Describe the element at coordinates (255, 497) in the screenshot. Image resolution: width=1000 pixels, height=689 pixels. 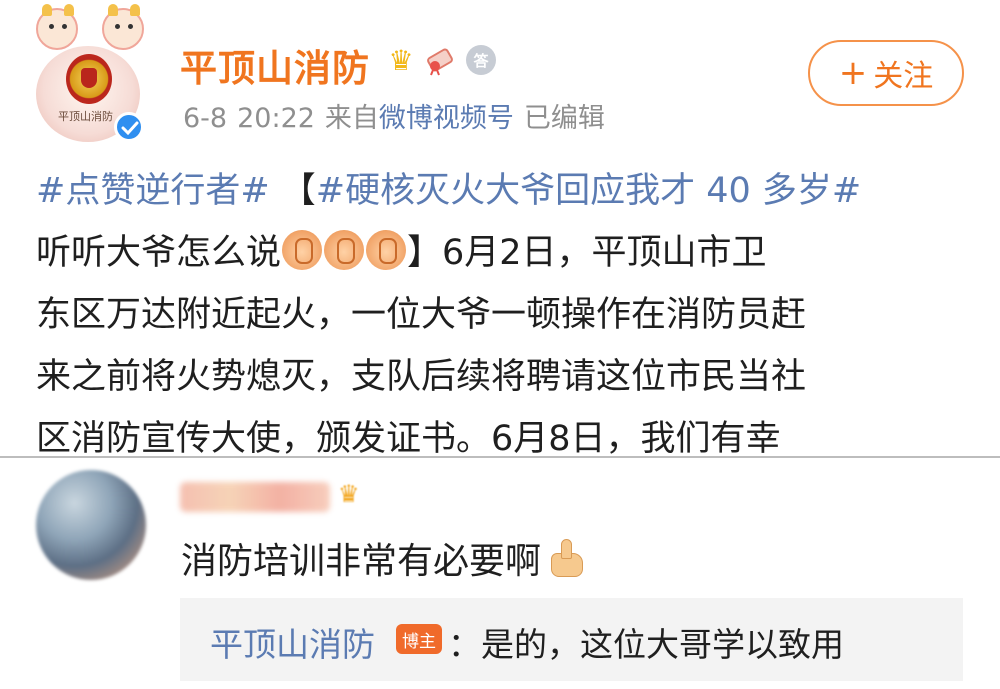
I see `commenter-name-blurred` at that location.